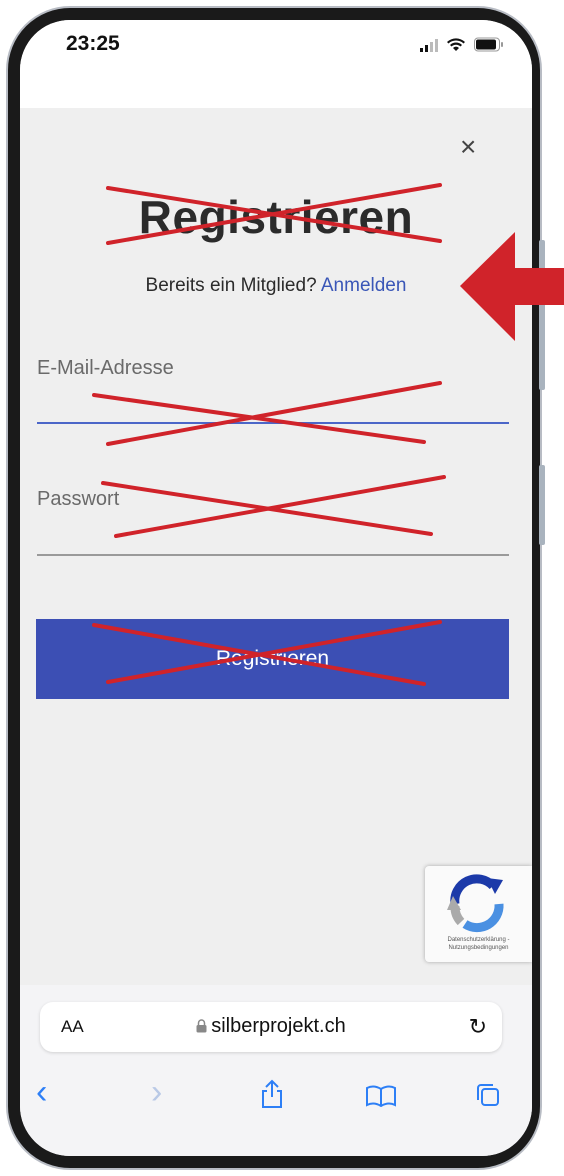 This screenshot has width=564, height=1176. Describe the element at coordinates (272, 659) in the screenshot. I see `register-button: Registrieren` at that location.